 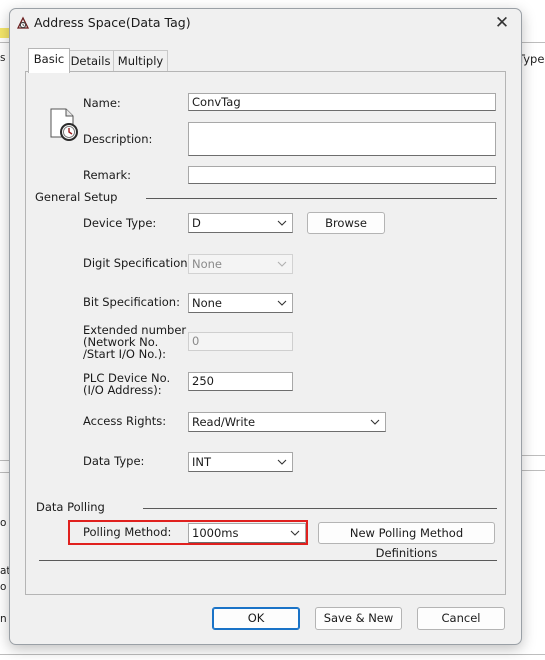 I want to click on tab-basic: Basic, so click(x=49, y=60).